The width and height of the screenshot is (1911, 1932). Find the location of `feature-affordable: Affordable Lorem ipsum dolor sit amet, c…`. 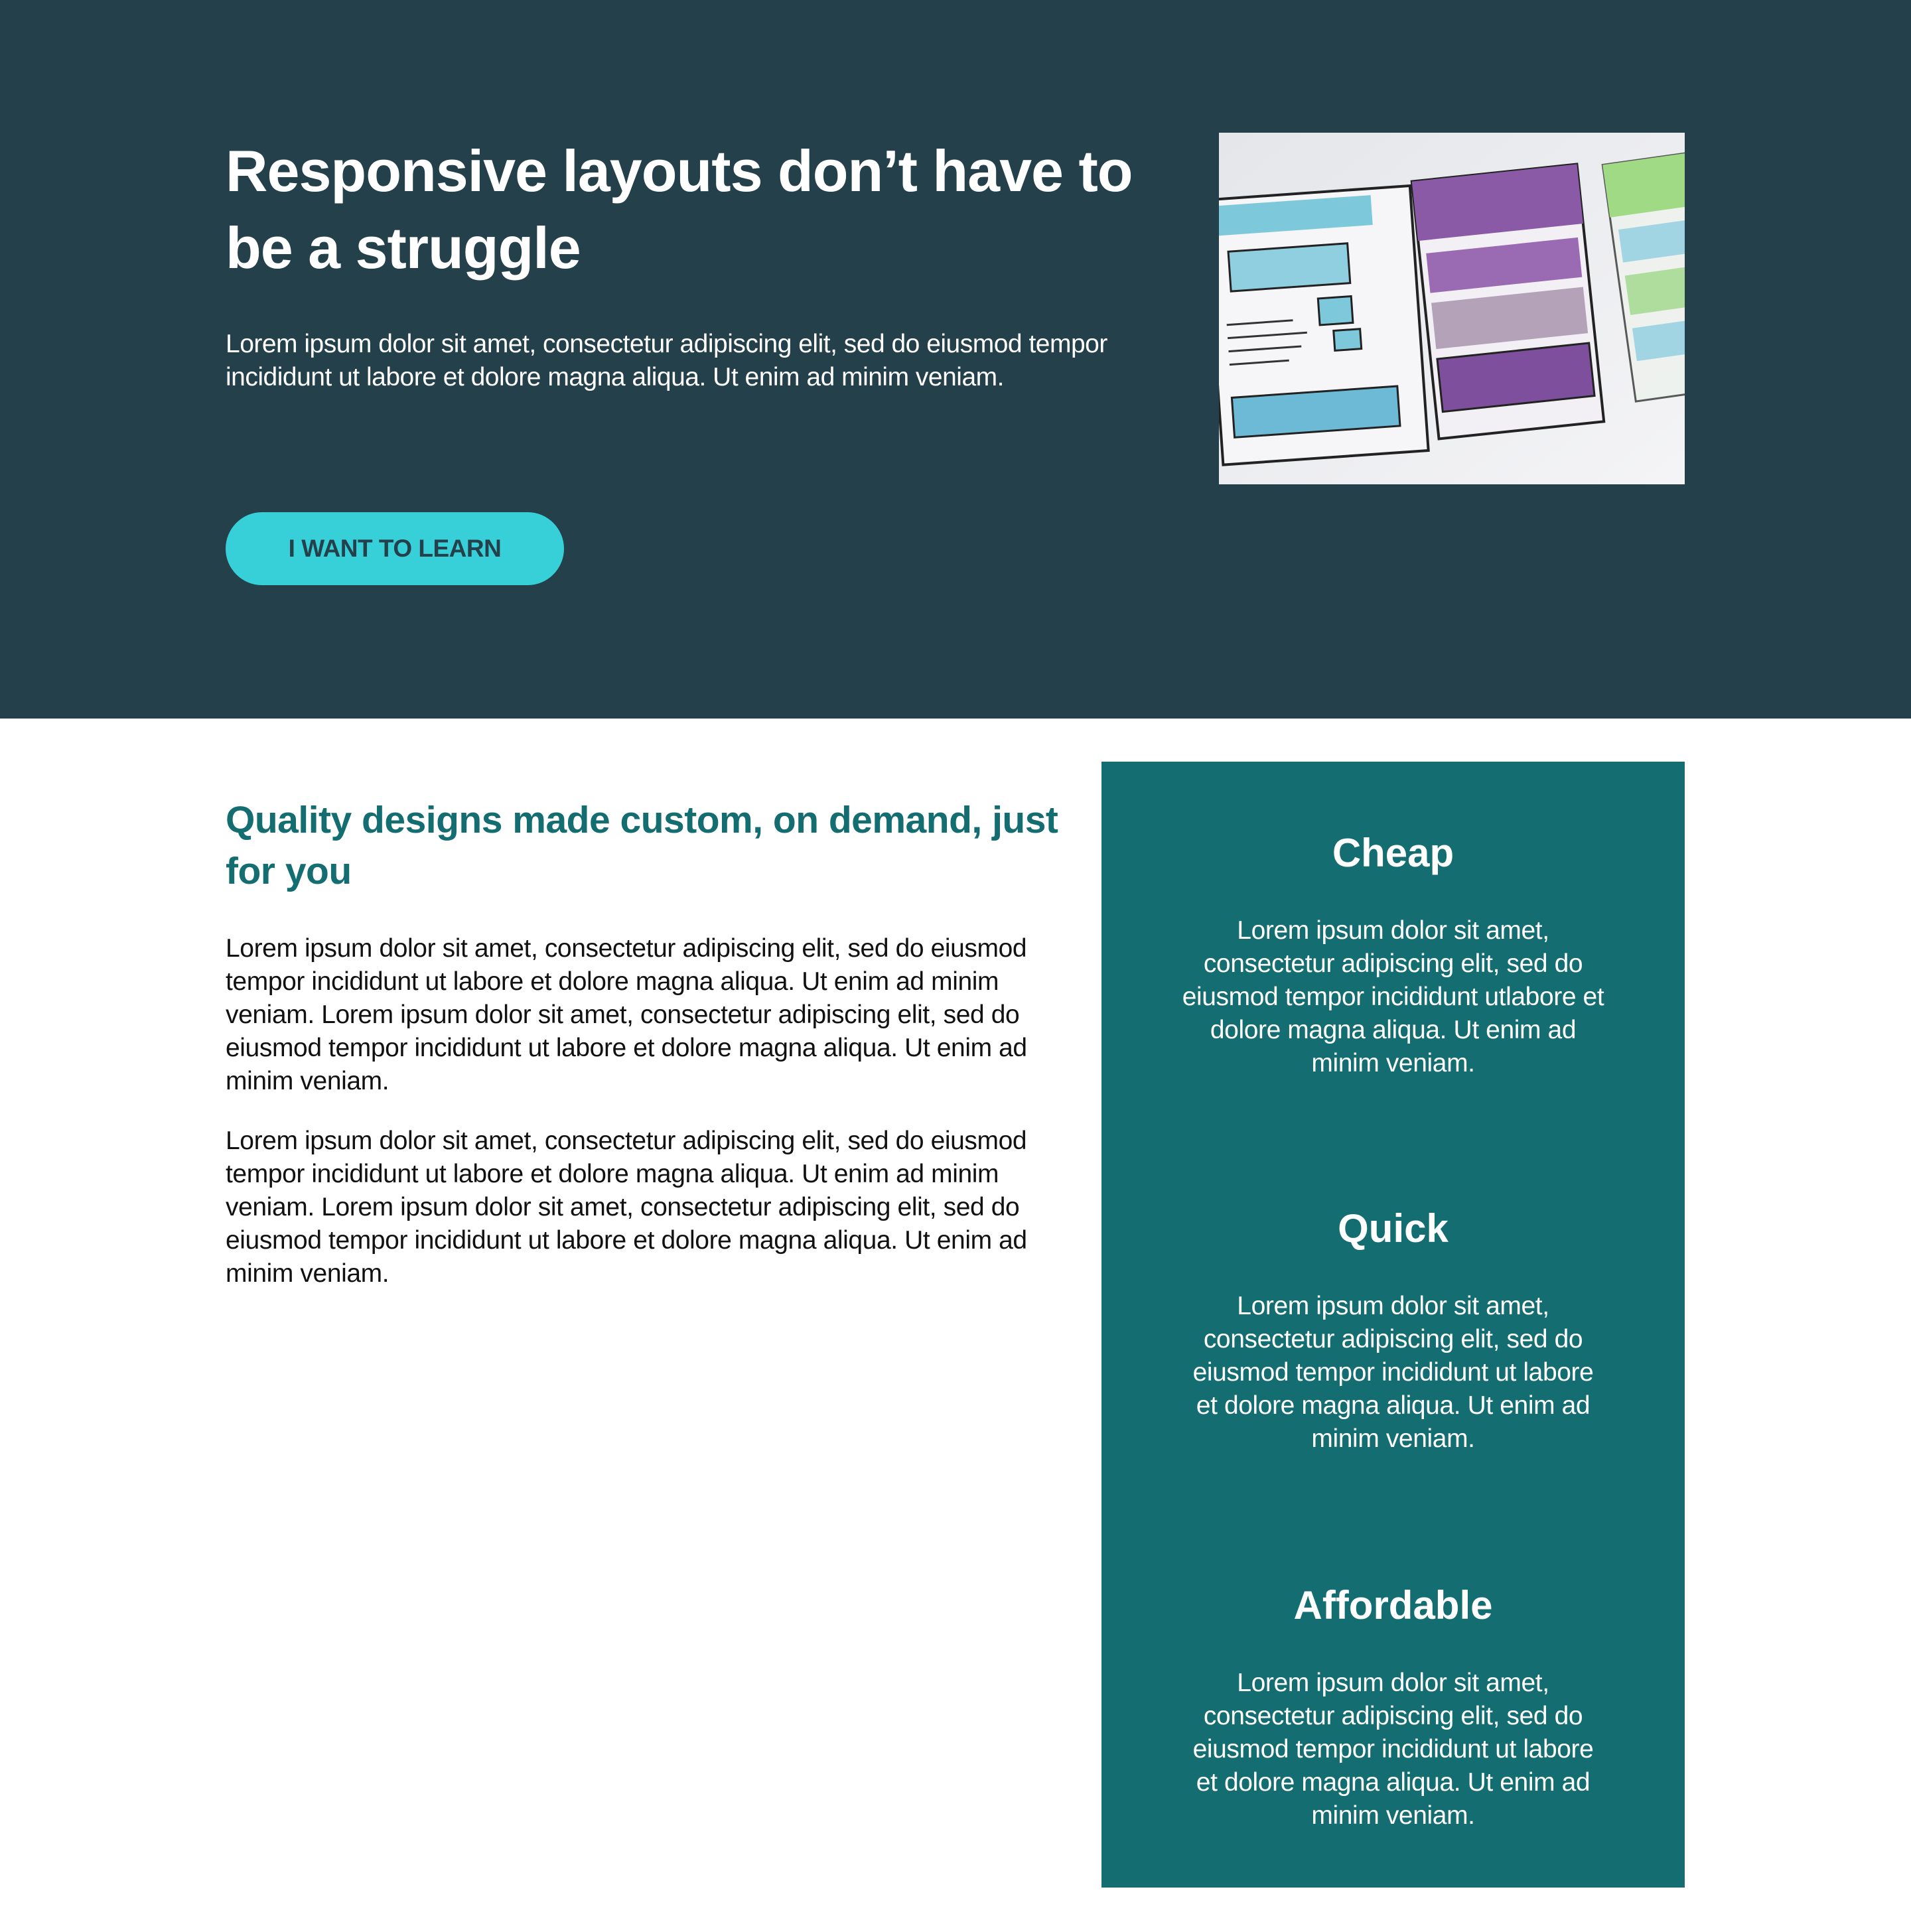

feature-affordable: Affordable Lorem ipsum dolor sit amet, c… is located at coordinates (1393, 1705).